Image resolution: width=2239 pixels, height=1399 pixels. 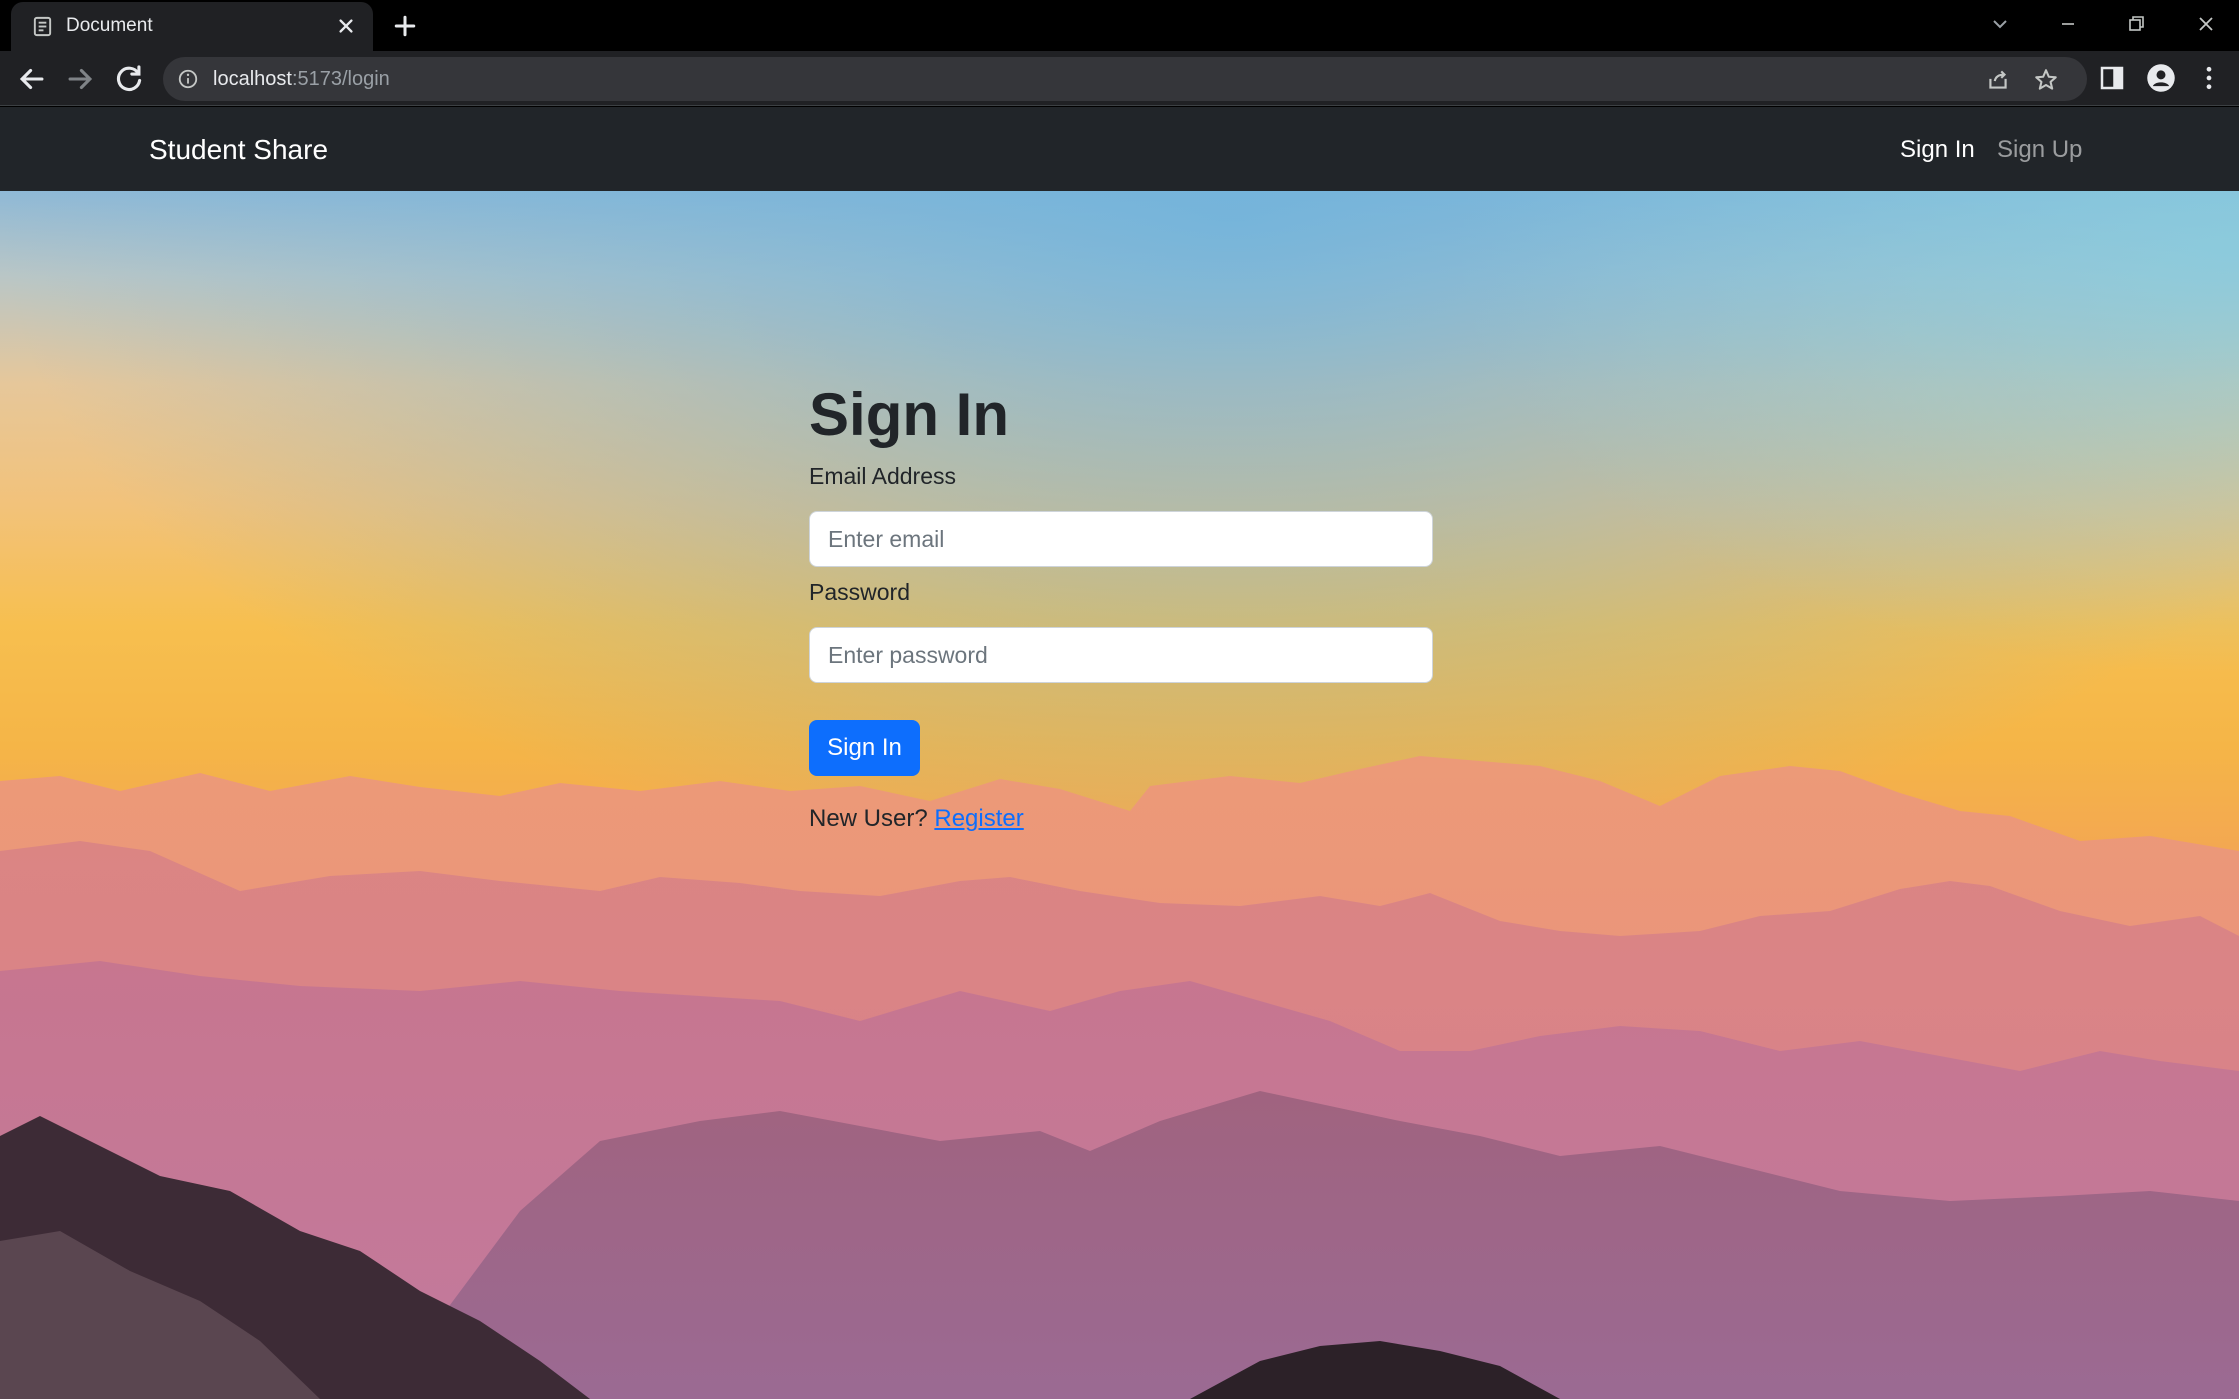 I want to click on password-field, so click(x=1121, y=655).